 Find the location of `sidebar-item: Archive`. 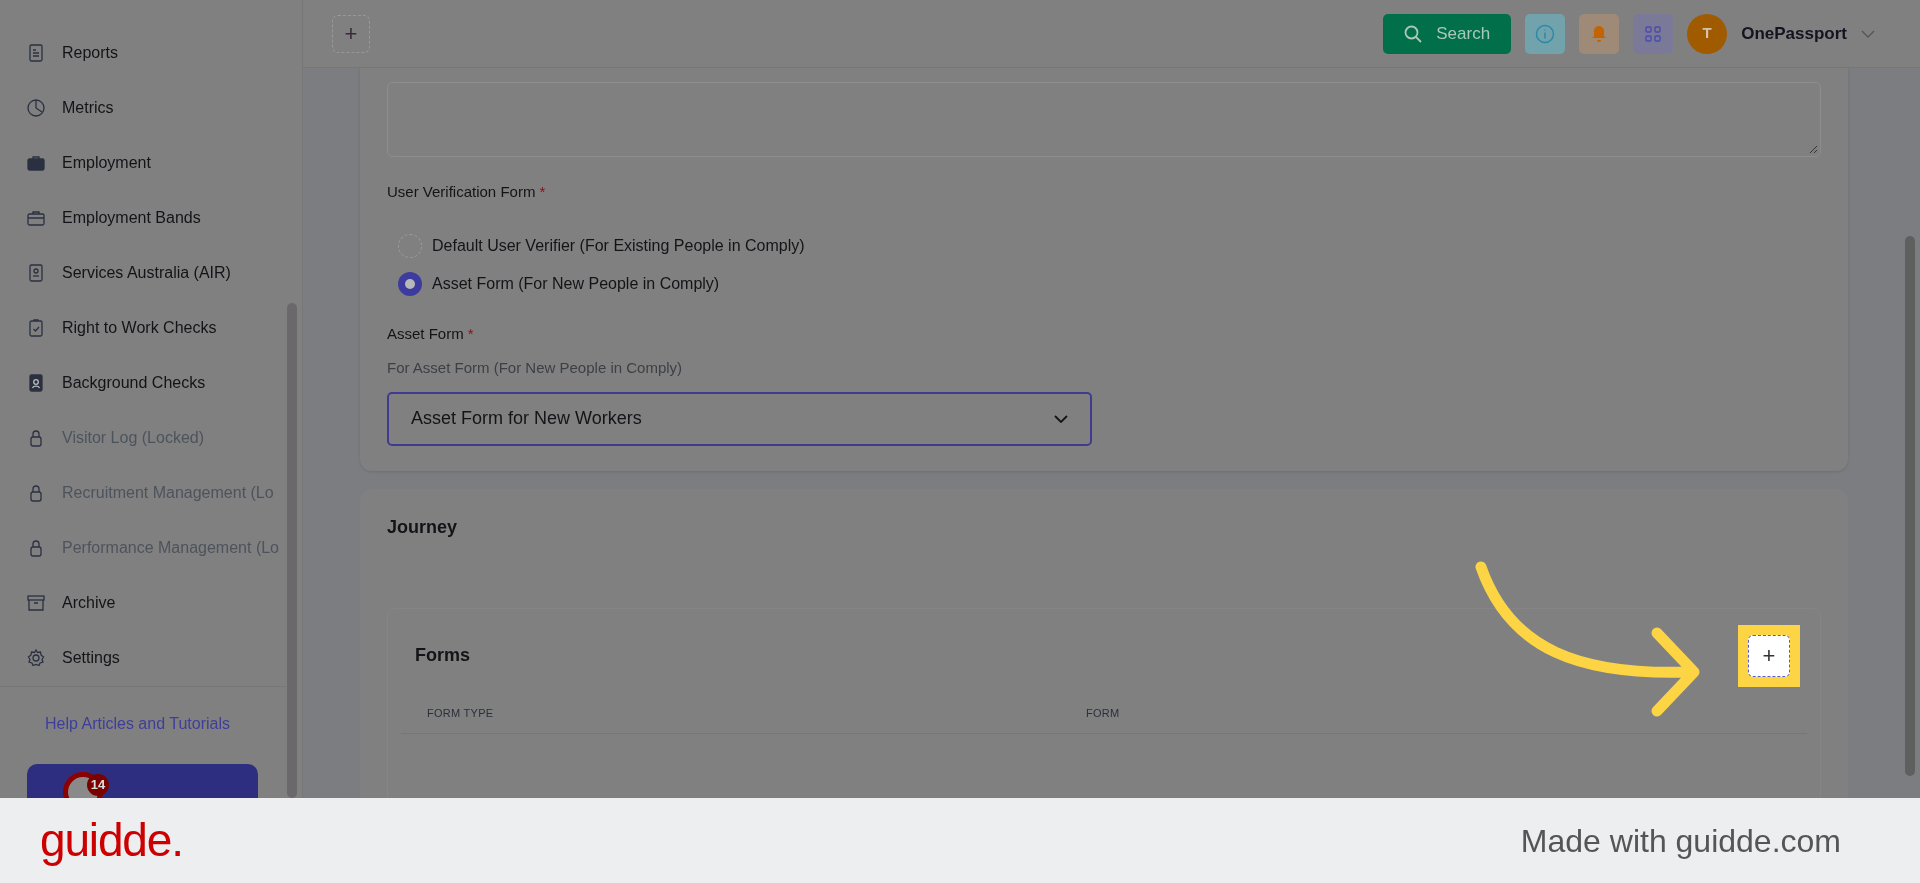

sidebar-item: Archive is located at coordinates (164, 602).